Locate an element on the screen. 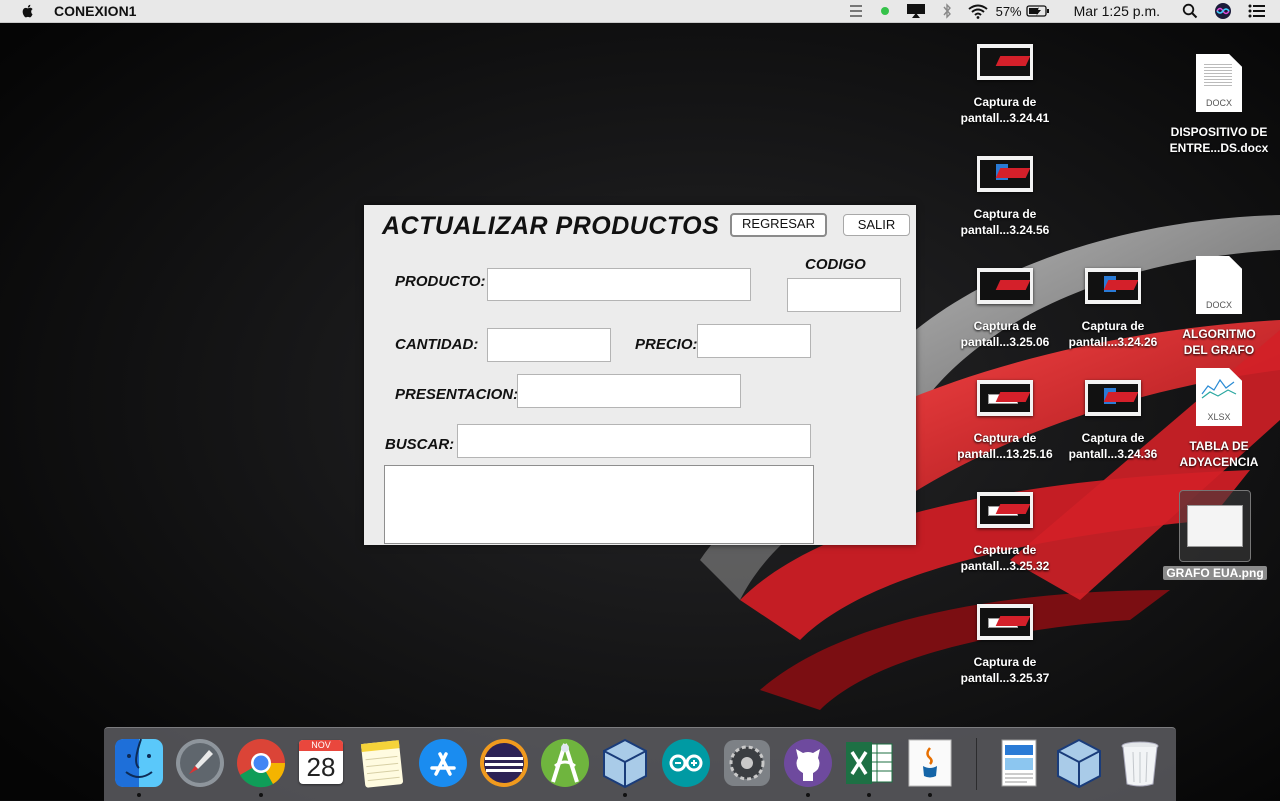 Image resolution: width=1280 pixels, height=801 pixels. spreadsheet-document-icon: XLSX is located at coordinates (1219, 397).